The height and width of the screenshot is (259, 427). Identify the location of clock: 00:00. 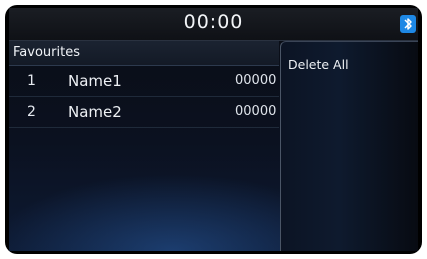
(213, 22).